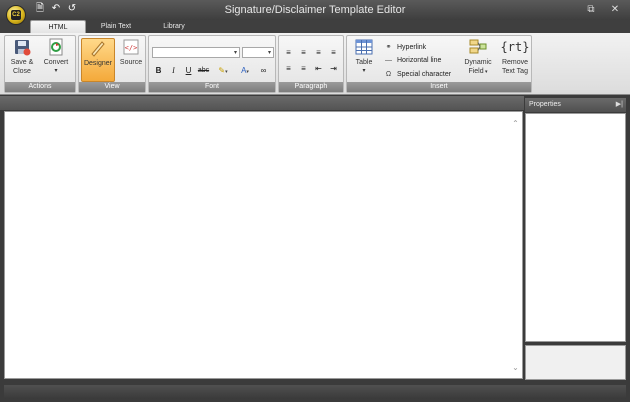  I want to click on convert-label: Convert, so click(56, 62).